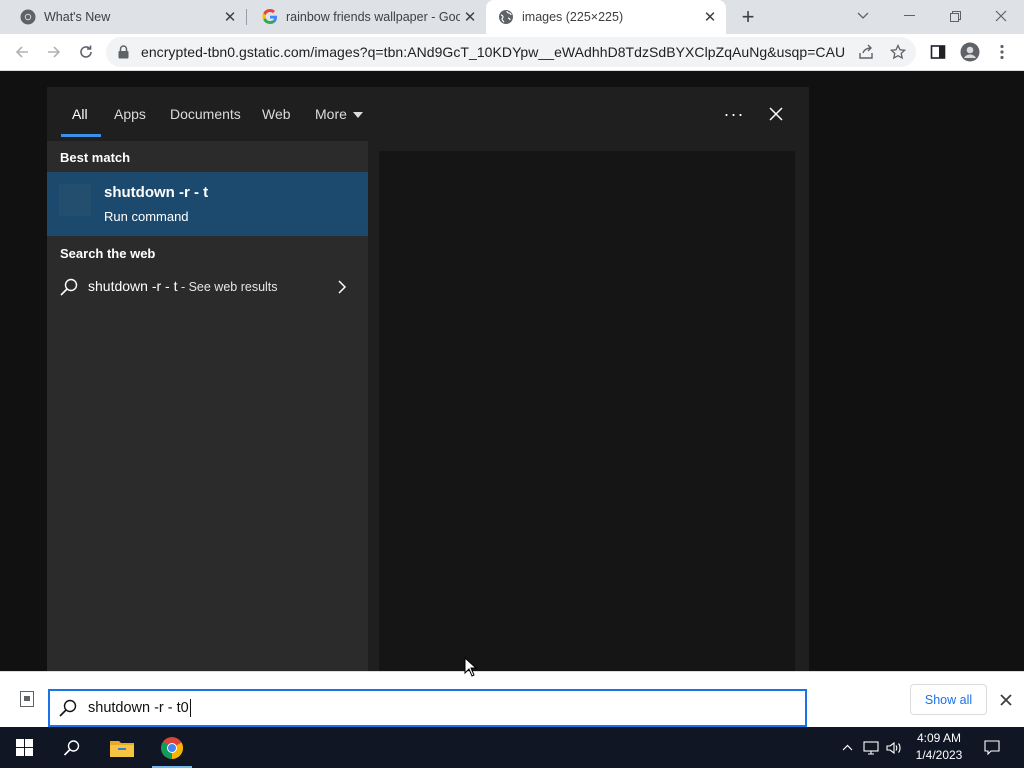 The height and width of the screenshot is (768, 1024). What do you see at coordinates (72, 747) in the screenshot?
I see `taskbar-search-icon` at bounding box center [72, 747].